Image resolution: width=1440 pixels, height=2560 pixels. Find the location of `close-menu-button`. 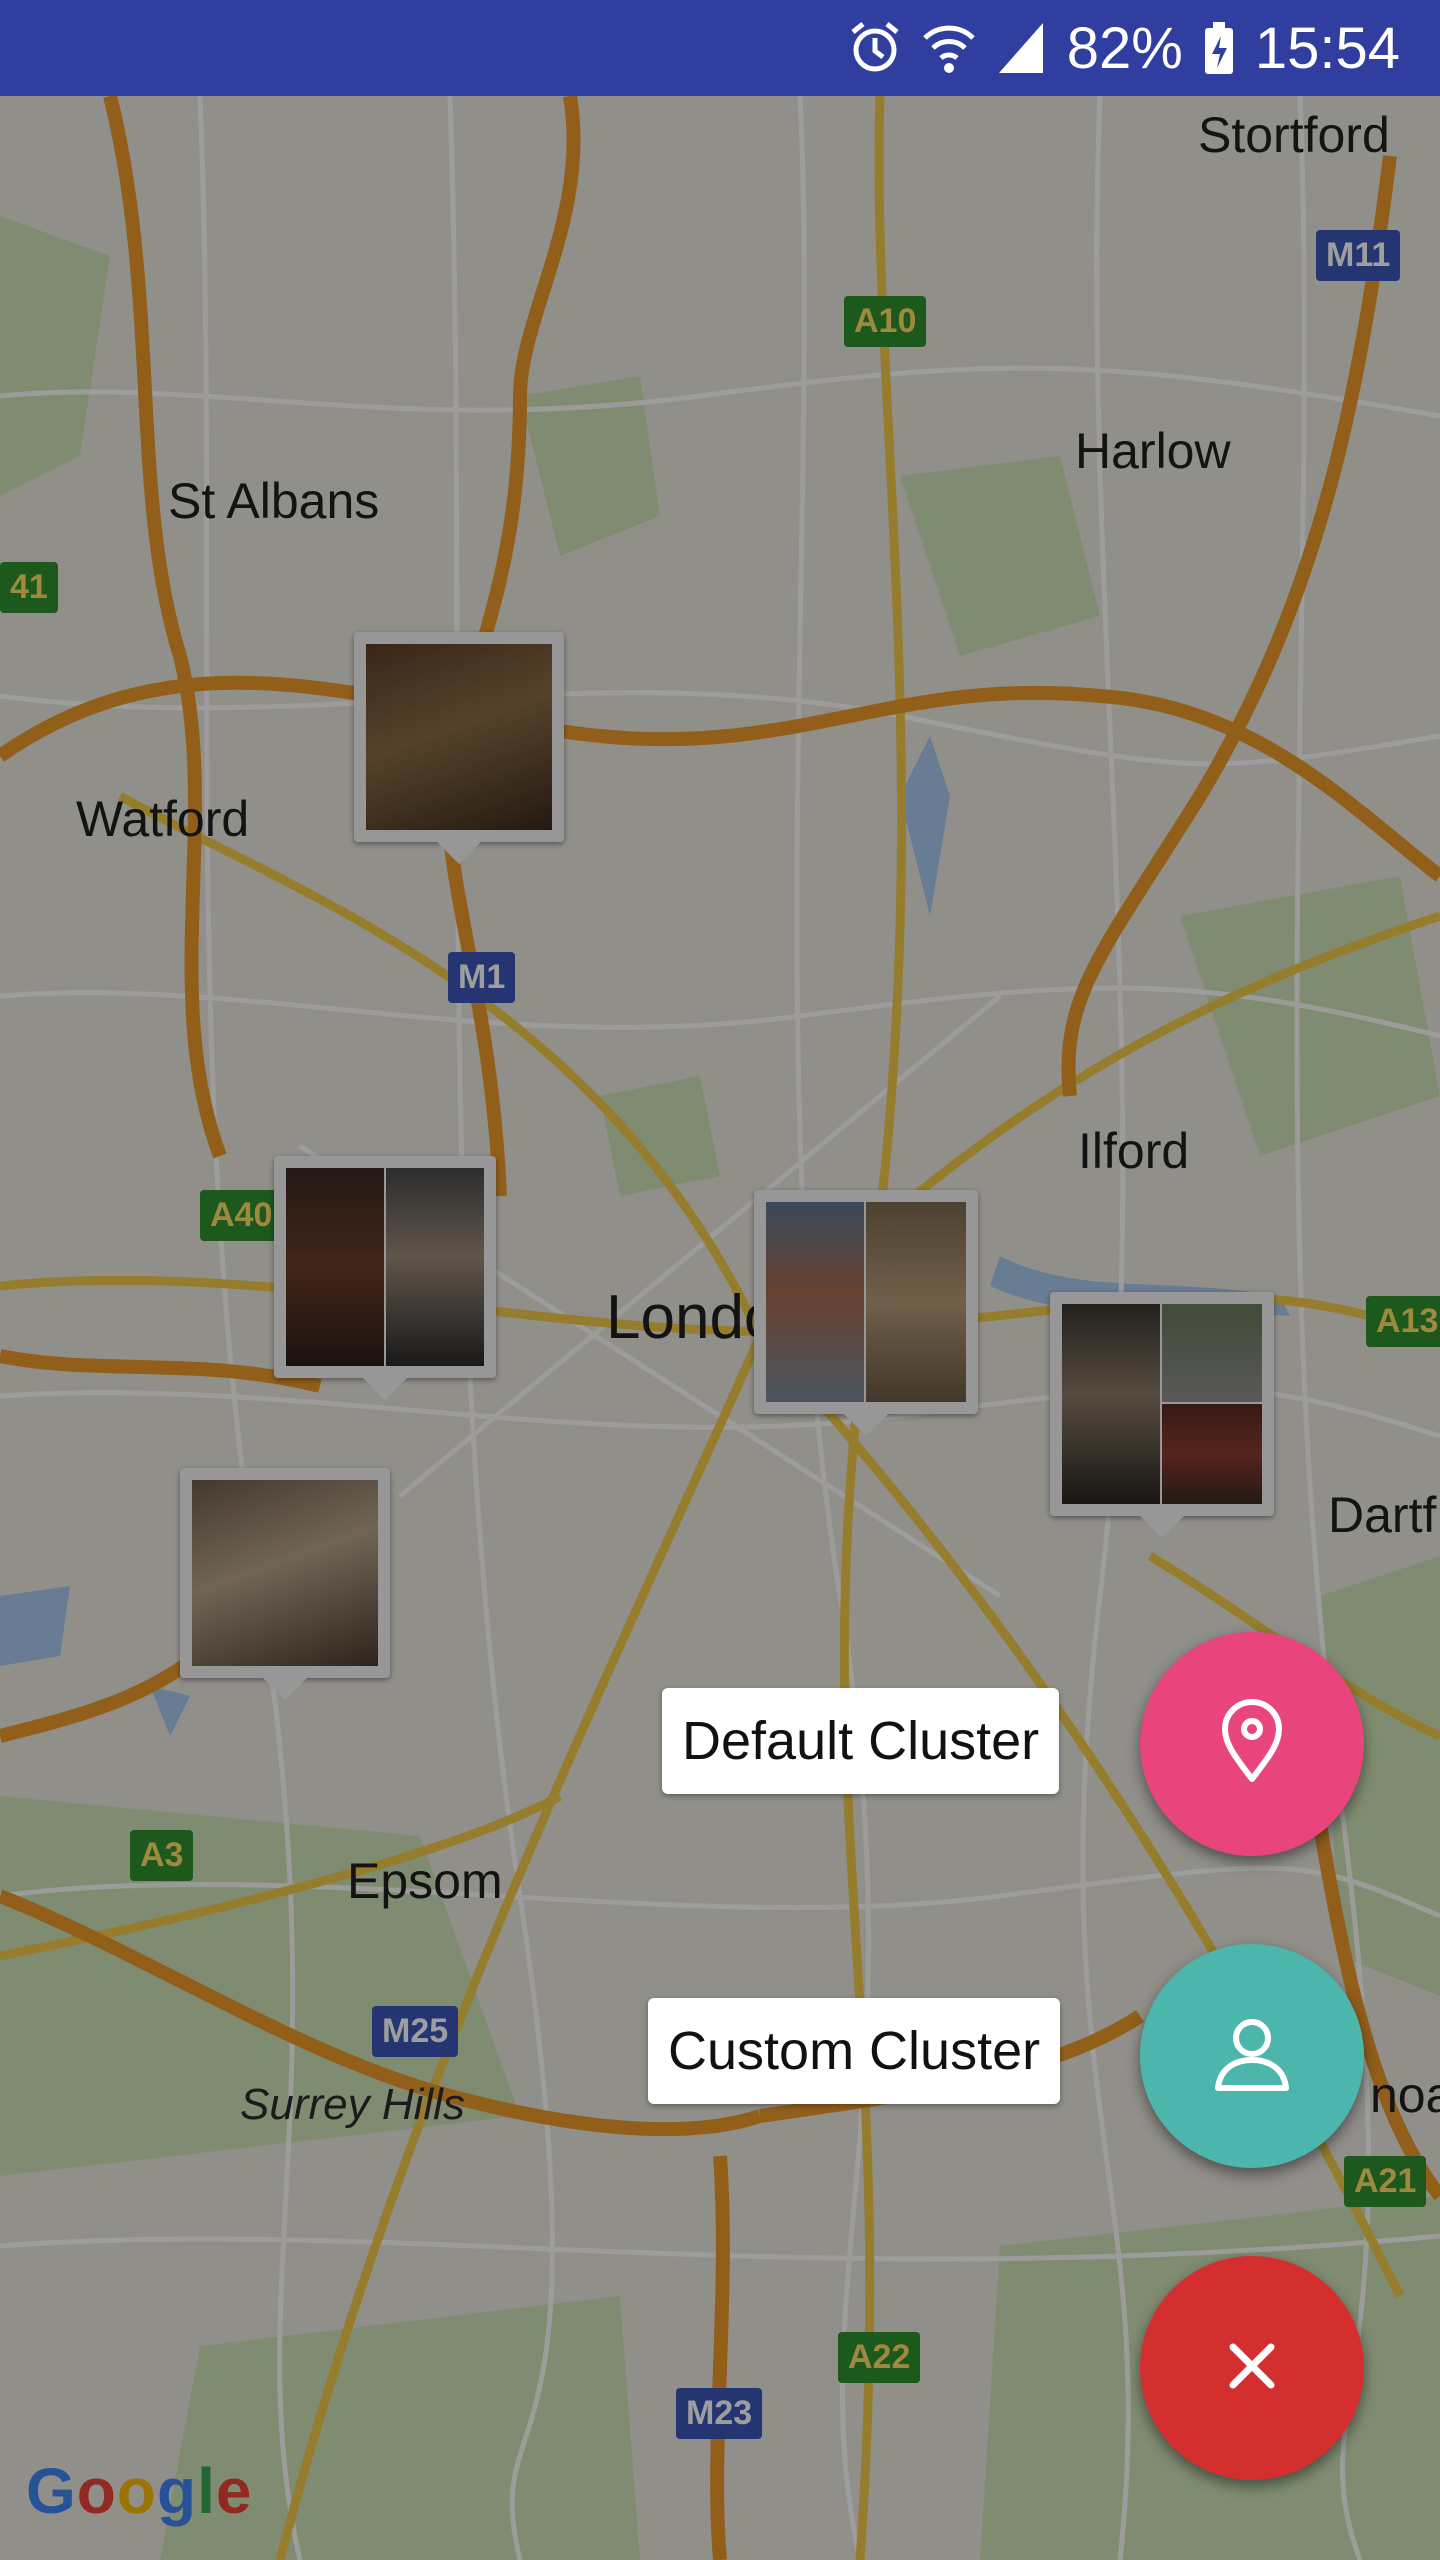

close-menu-button is located at coordinates (1252, 2368).